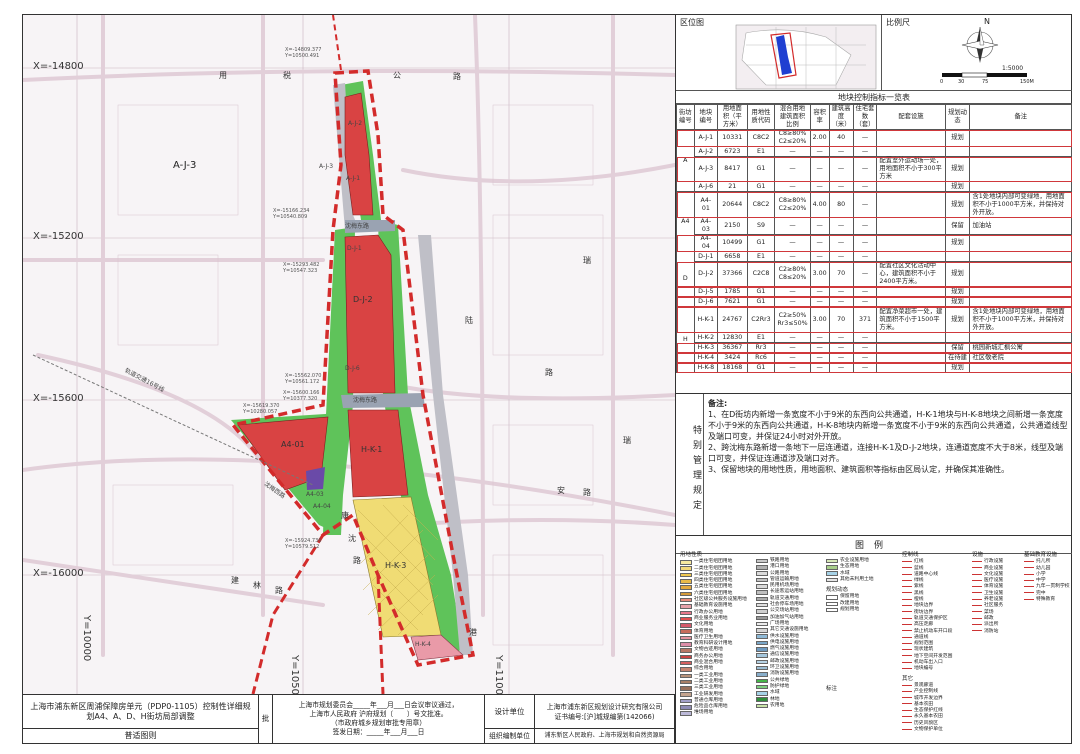  Describe the element at coordinates (303, 53) in the screenshot. I see `coord-label-1: X=-14809.377 Y=10500.491` at that location.